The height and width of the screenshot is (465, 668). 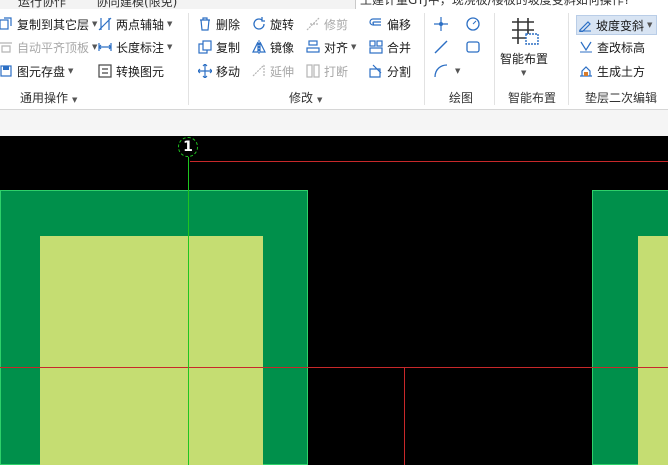 I want to click on copy-button: 复制, so click(x=218, y=47).